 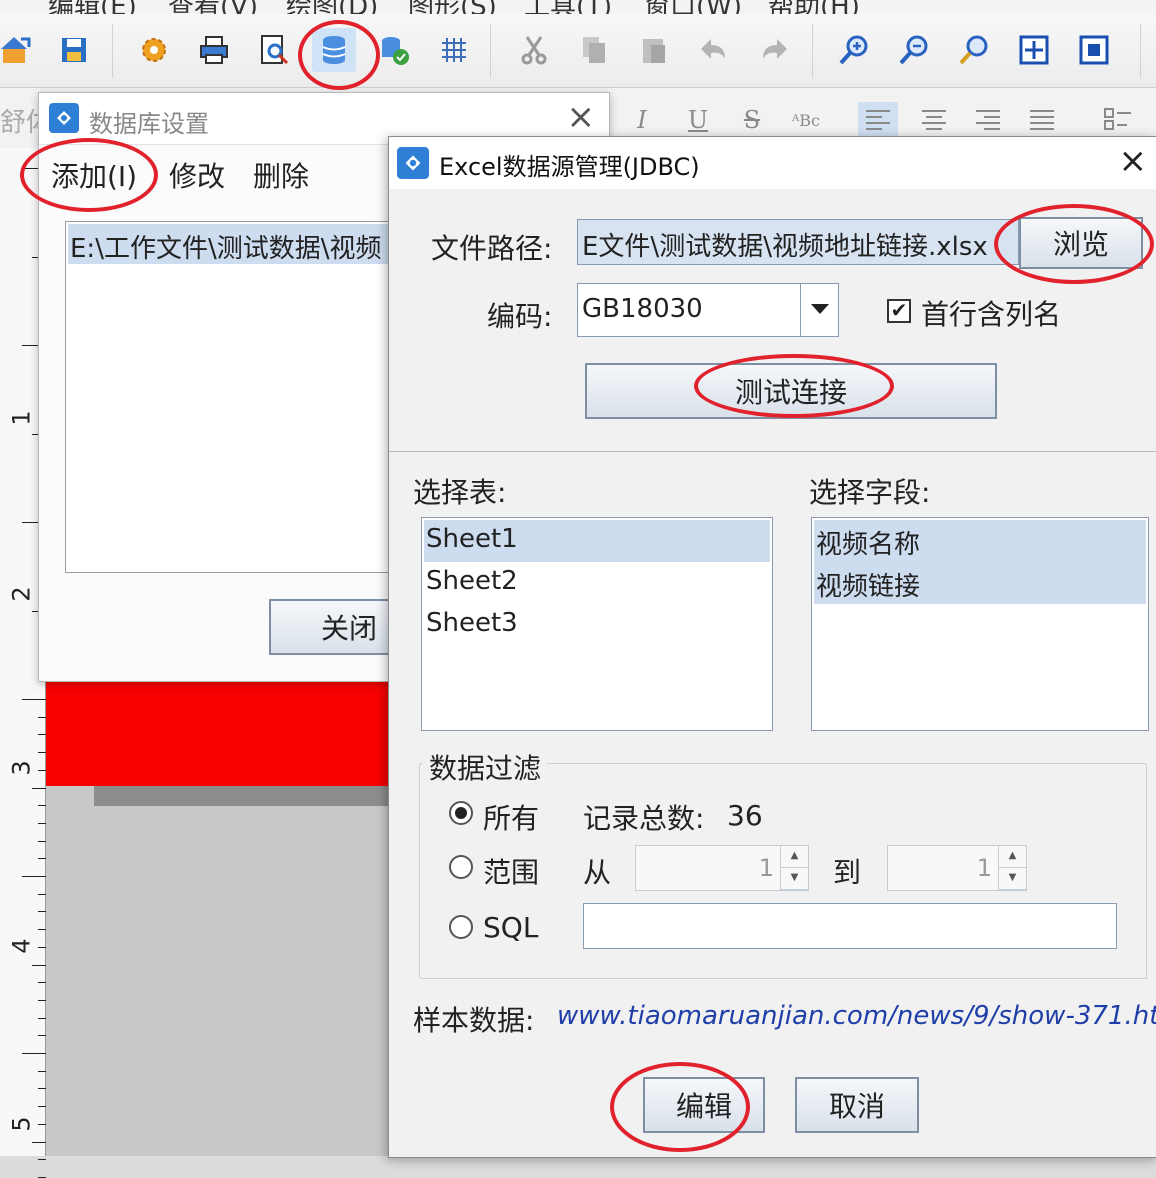 What do you see at coordinates (197, 175) in the screenshot?
I see `edit-menu-item: 修改` at bounding box center [197, 175].